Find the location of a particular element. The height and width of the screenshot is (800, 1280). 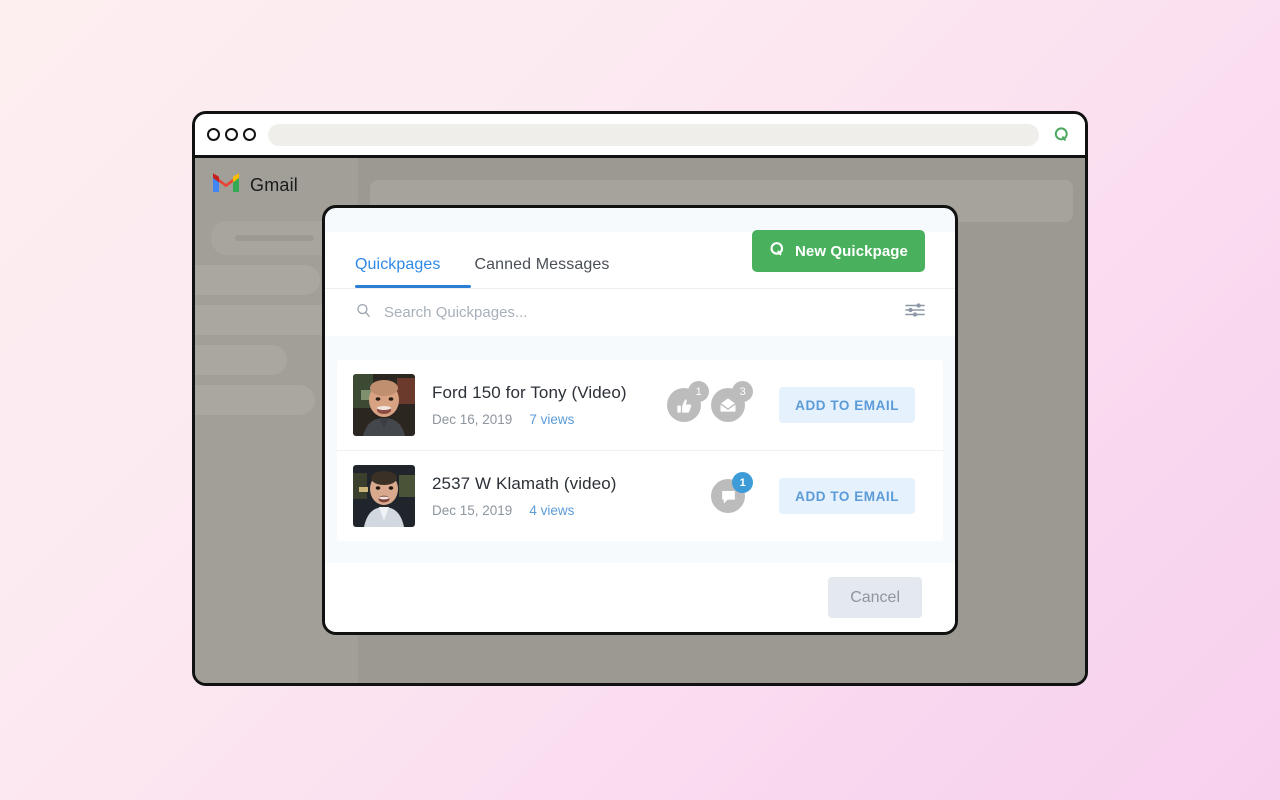

list-item-views: 4 views is located at coordinates (551, 510).